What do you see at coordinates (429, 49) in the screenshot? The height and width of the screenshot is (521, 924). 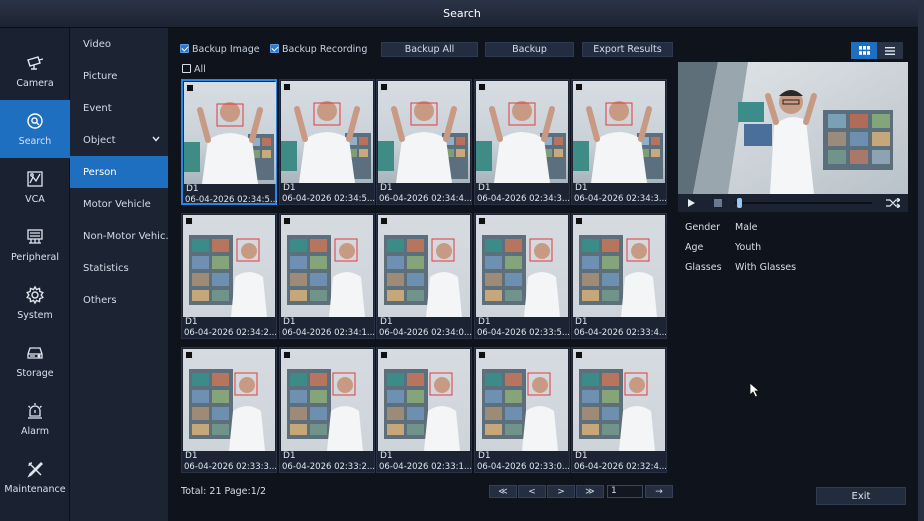 I see `backup-all-button: Backup All` at bounding box center [429, 49].